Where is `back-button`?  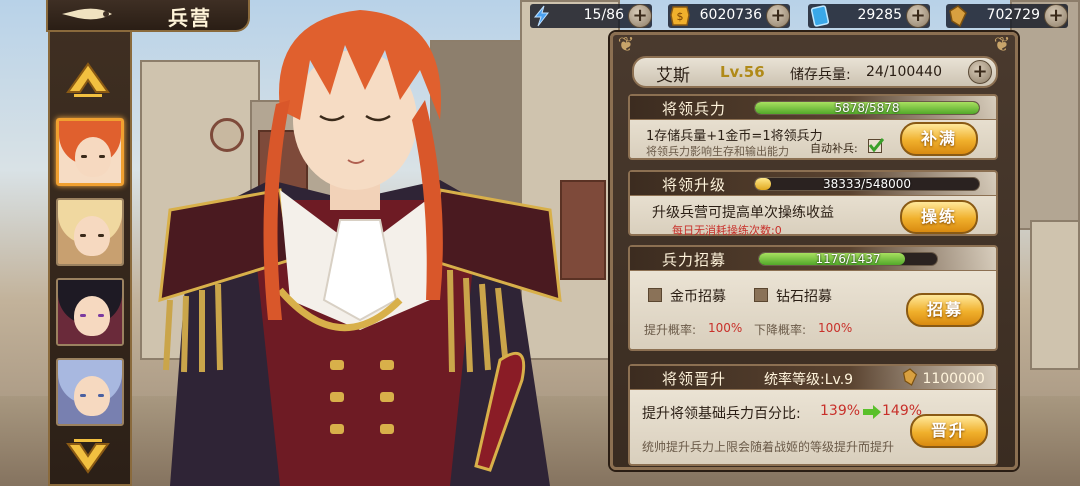
back-button is located at coordinates (88, 15).